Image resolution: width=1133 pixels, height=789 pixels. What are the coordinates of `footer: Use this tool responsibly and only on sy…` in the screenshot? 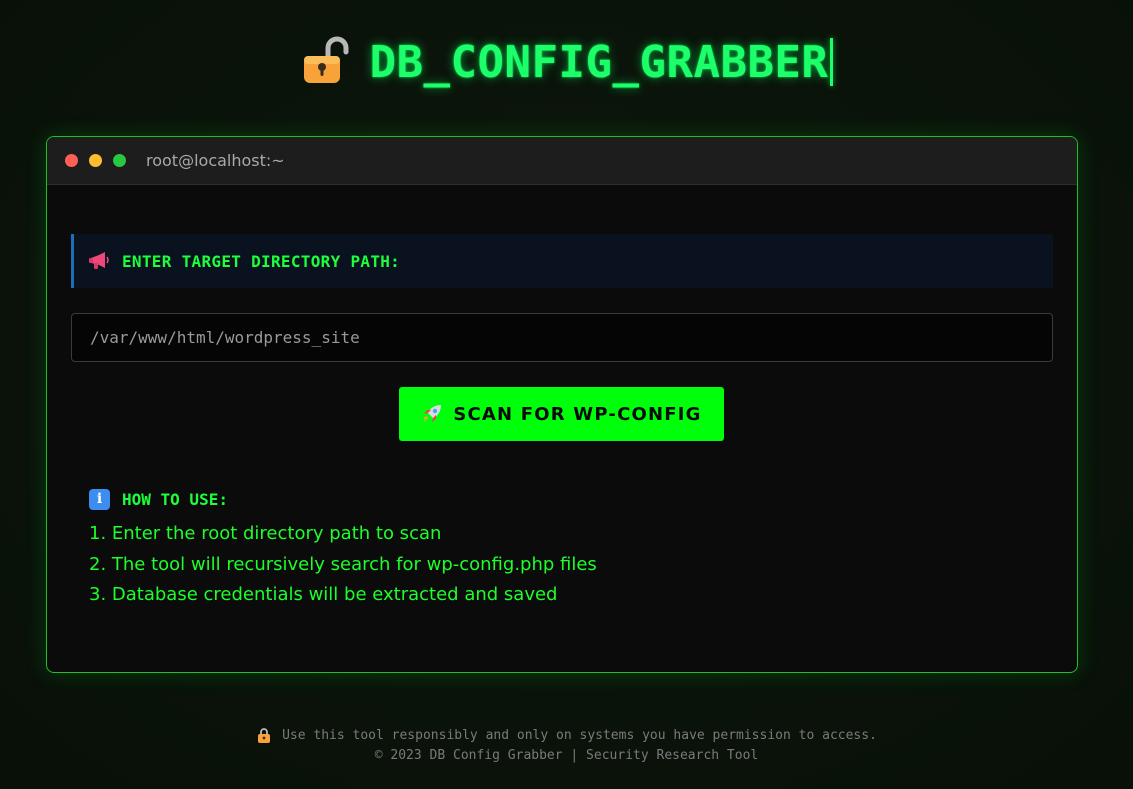 It's located at (566, 743).